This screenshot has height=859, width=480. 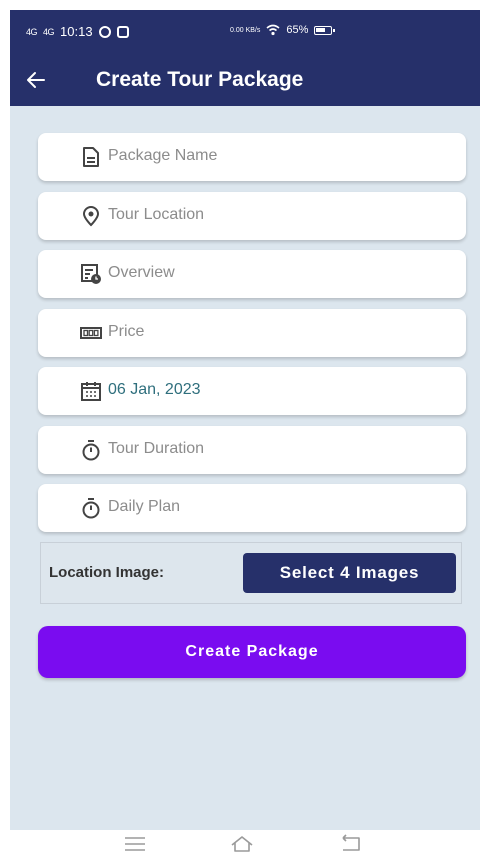 What do you see at coordinates (252, 450) in the screenshot?
I see `tour-duration-field: Tour Duration` at bounding box center [252, 450].